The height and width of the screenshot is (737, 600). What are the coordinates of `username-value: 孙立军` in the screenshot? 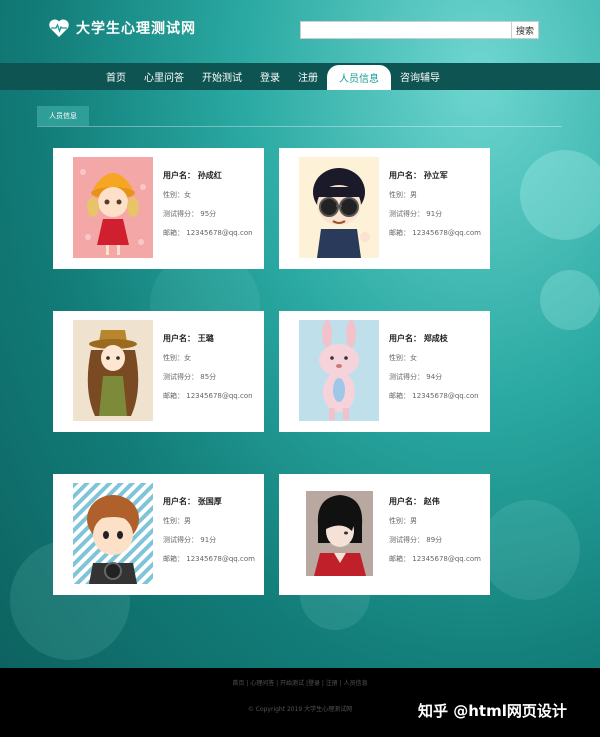 It's located at (435, 175).